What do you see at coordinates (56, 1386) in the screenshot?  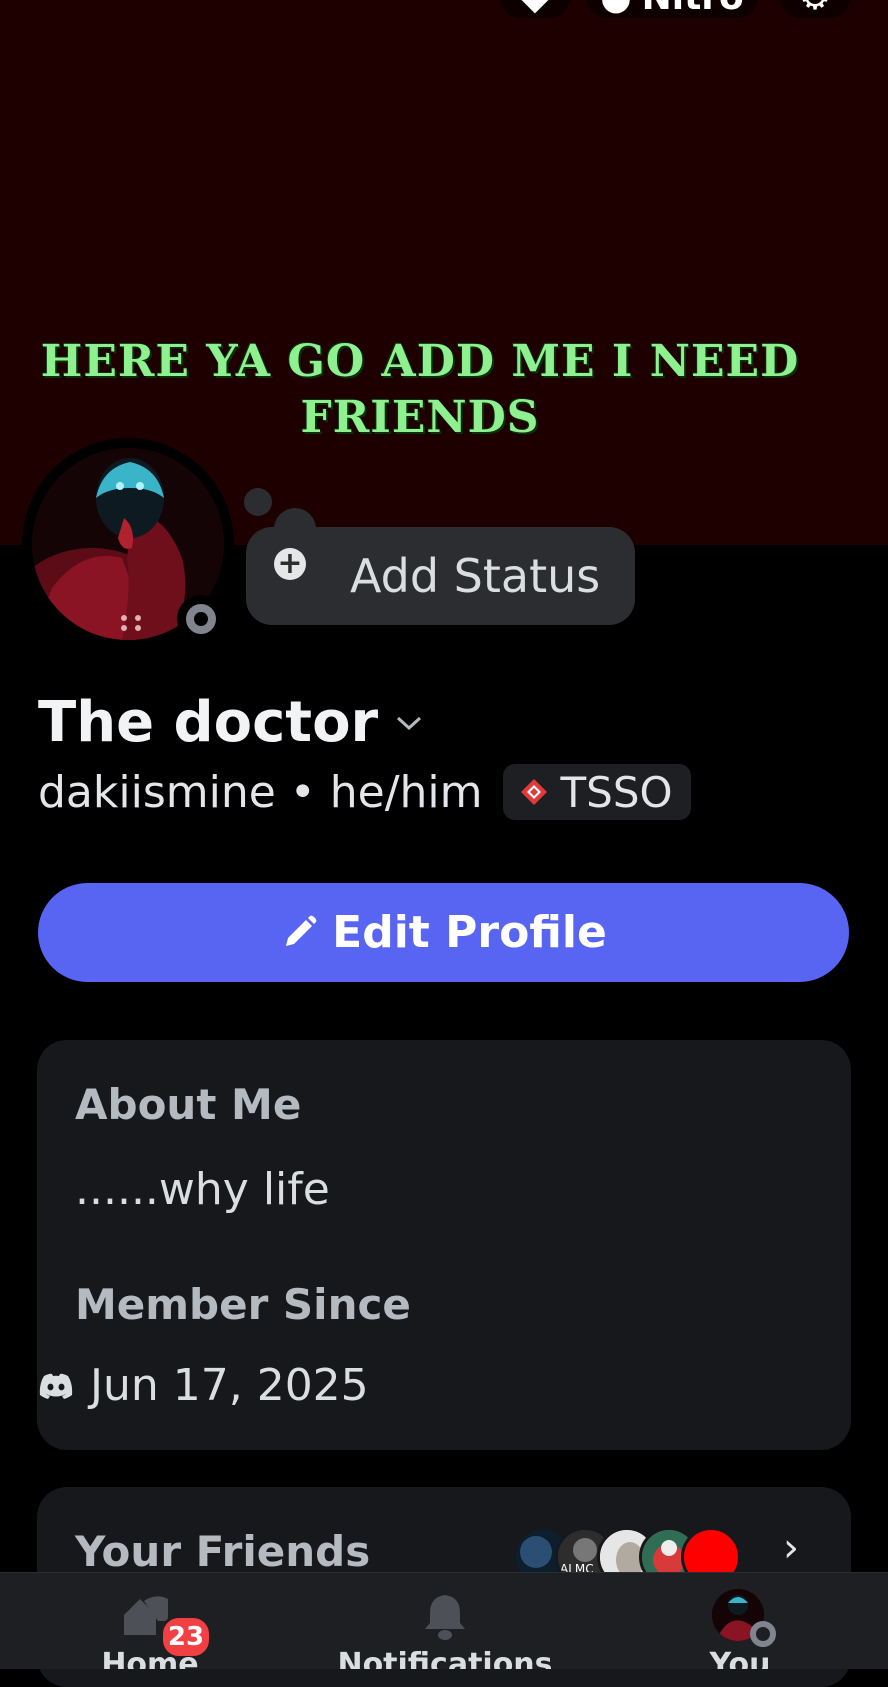 I see `discord-icon` at bounding box center [56, 1386].